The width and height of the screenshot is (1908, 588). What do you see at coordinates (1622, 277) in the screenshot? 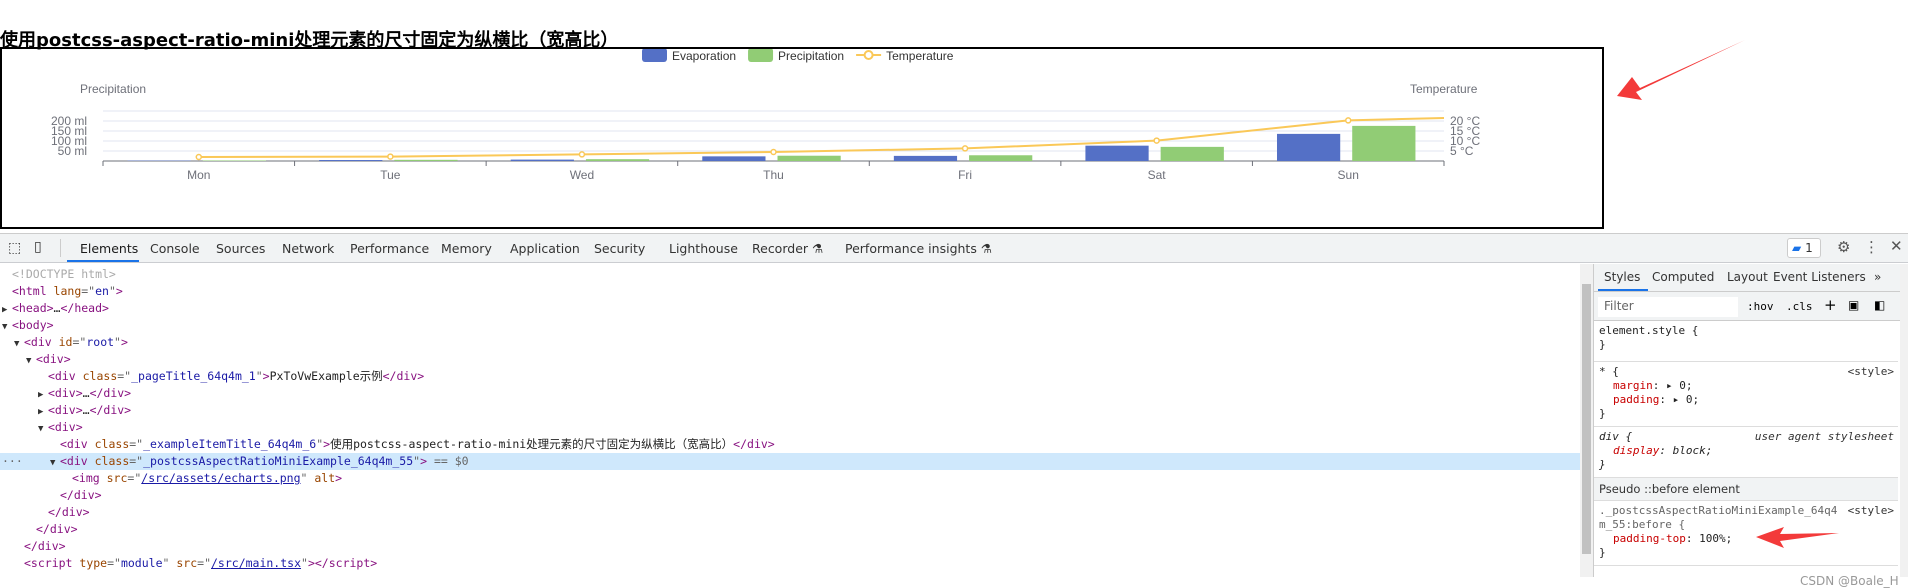
I see `styles-tab-0: Styles` at bounding box center [1622, 277].